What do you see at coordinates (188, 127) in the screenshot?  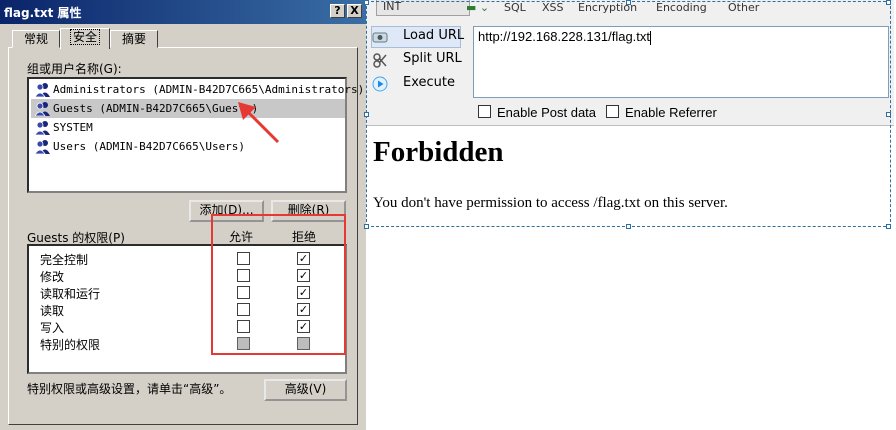 I see `user-item-system: SYSTEM` at bounding box center [188, 127].